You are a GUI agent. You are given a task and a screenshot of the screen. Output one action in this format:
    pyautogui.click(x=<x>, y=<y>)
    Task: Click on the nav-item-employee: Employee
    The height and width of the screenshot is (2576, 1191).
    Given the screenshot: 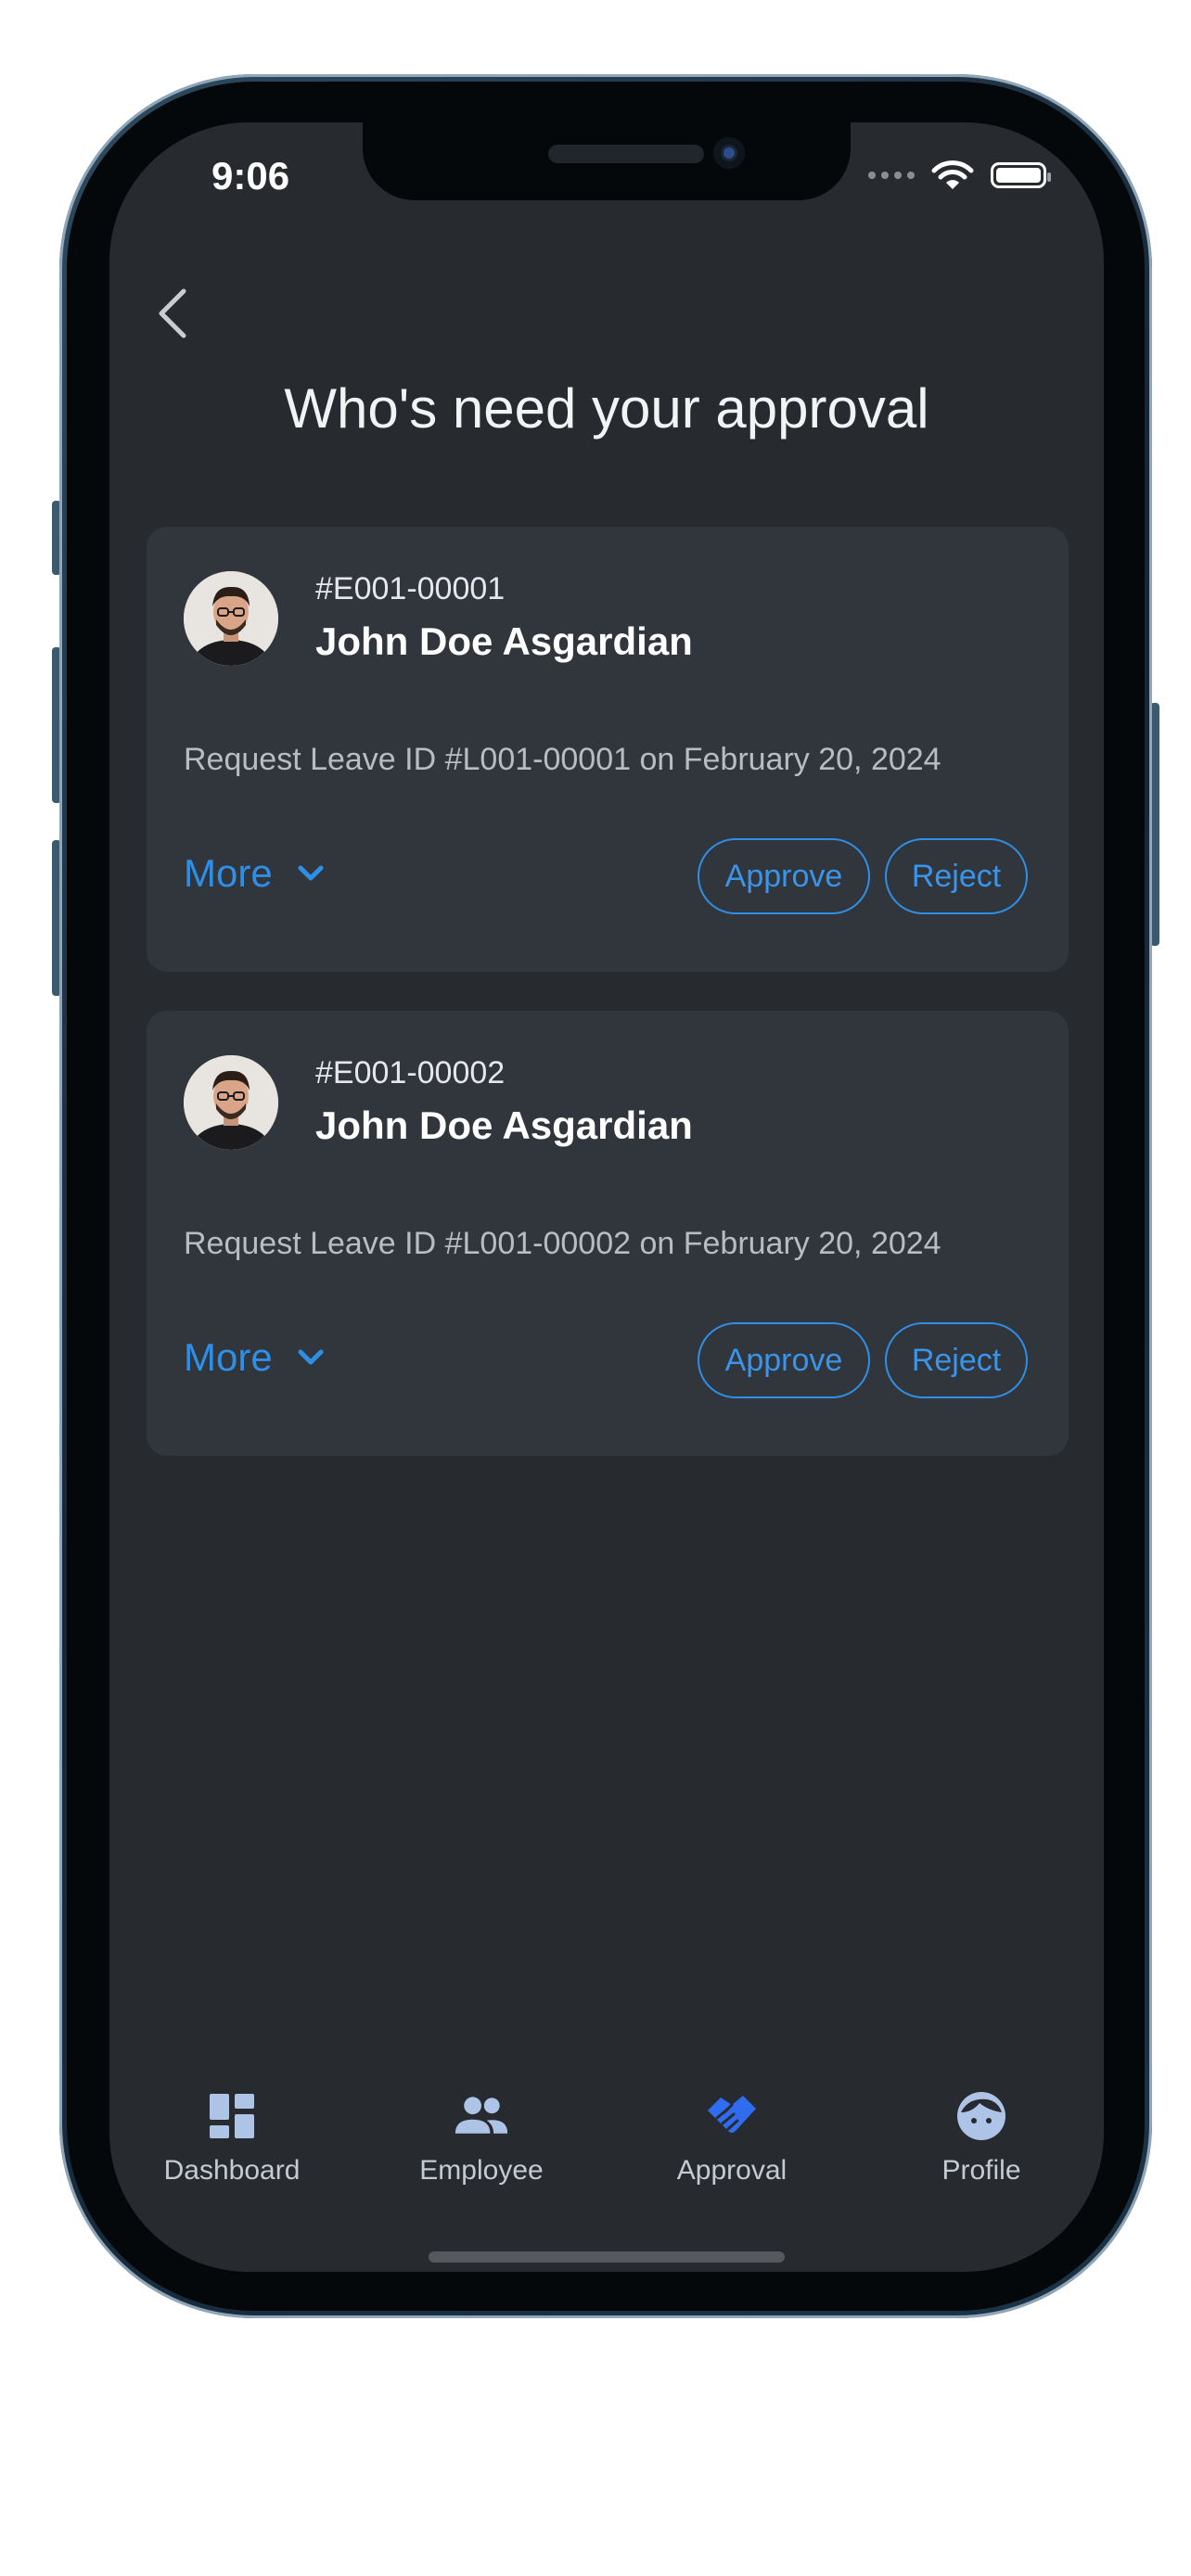 What is the action you would take?
    pyautogui.click(x=482, y=2138)
    